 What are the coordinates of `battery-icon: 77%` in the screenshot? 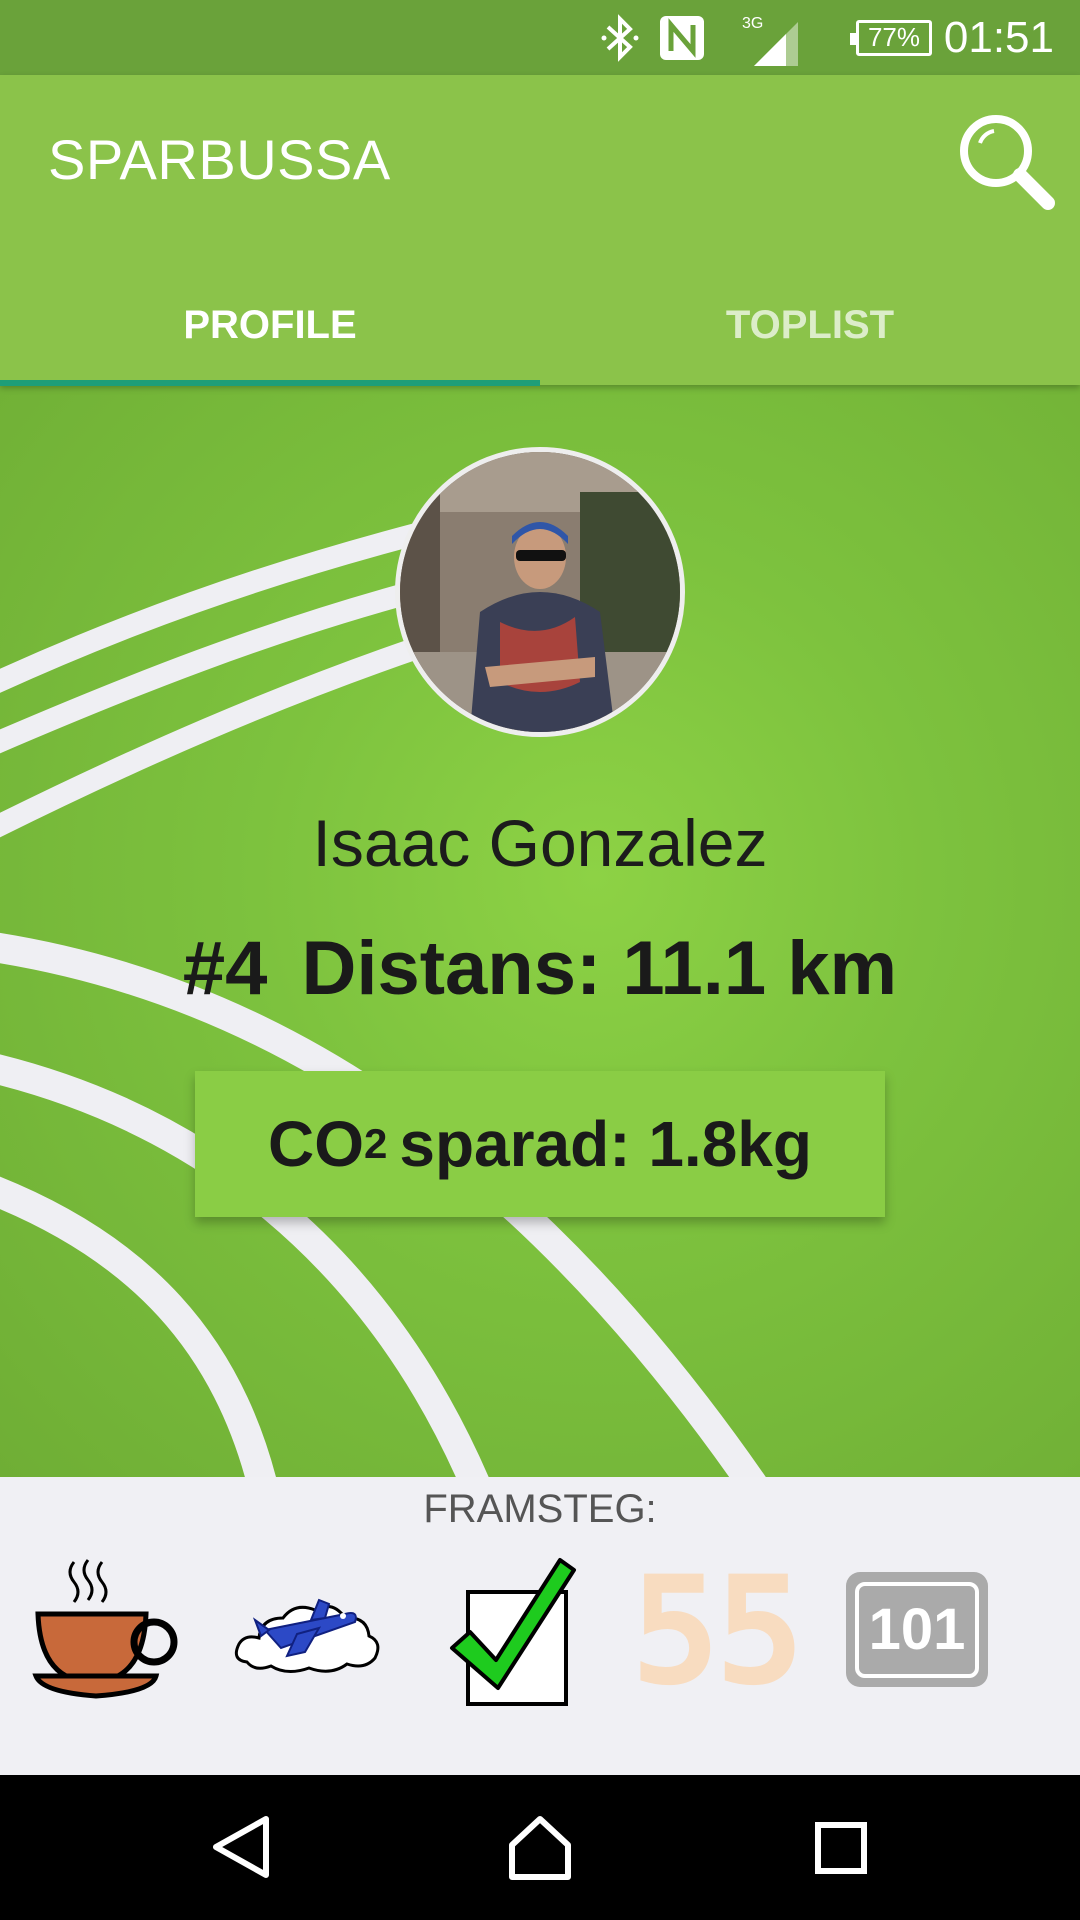 It's located at (891, 37).